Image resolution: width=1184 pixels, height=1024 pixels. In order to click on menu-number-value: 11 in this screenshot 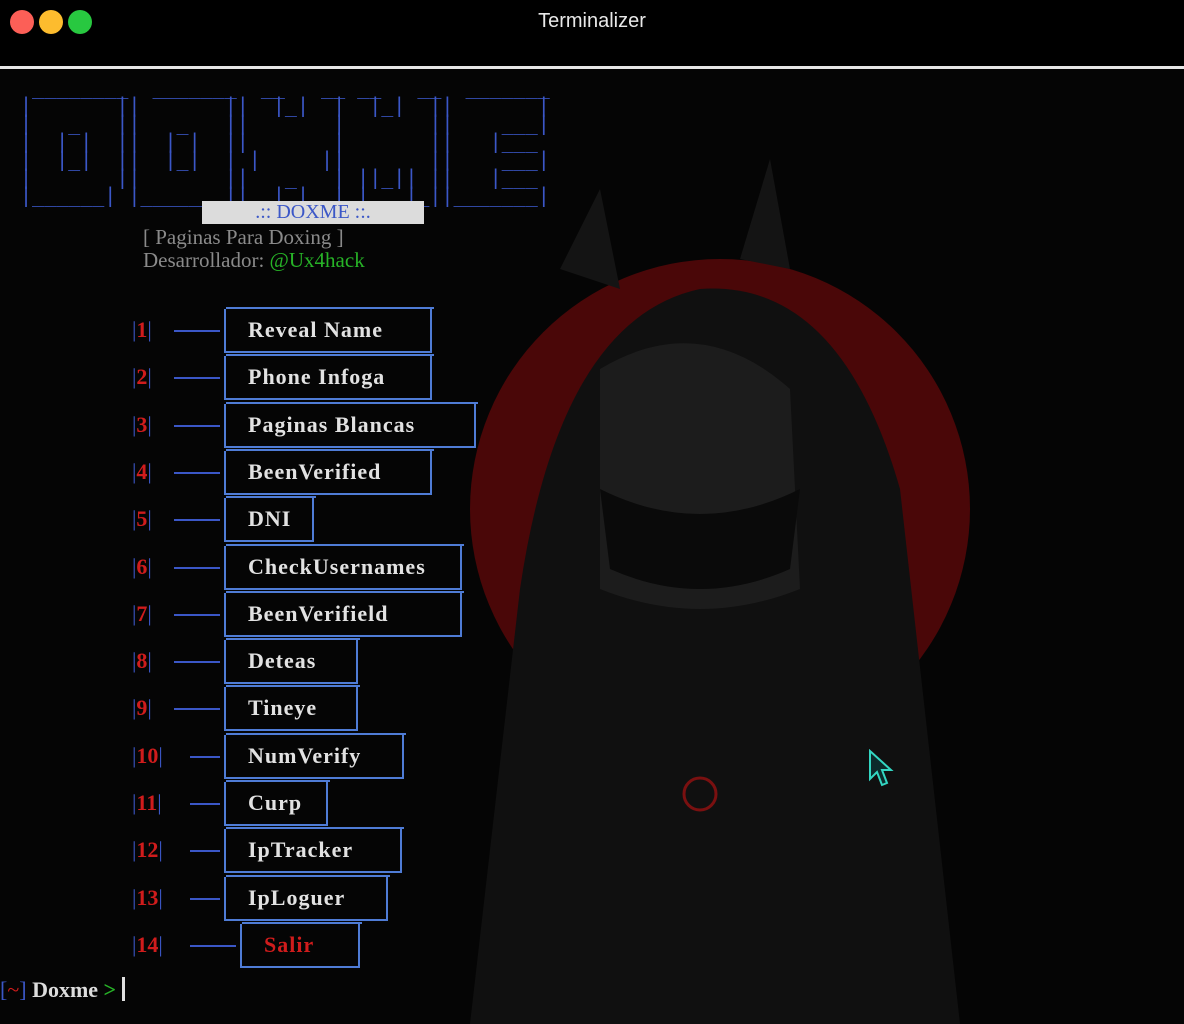, I will do `click(147, 802)`.